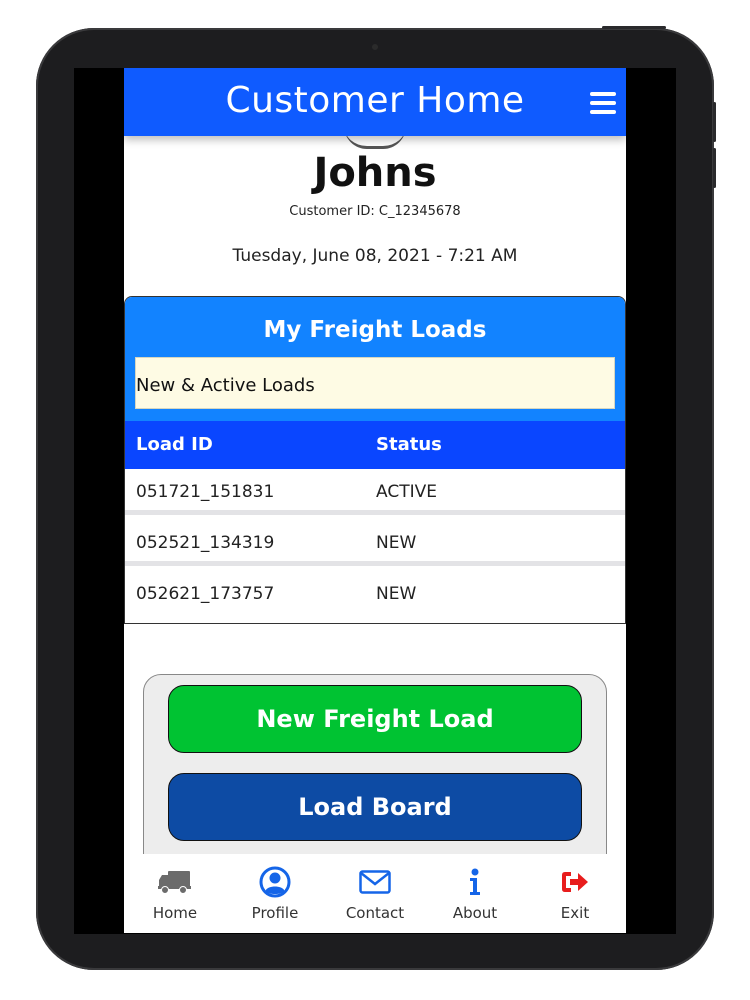 This screenshot has width=750, height=1000. Describe the element at coordinates (714, 122) in the screenshot. I see `volume-up-button` at that location.